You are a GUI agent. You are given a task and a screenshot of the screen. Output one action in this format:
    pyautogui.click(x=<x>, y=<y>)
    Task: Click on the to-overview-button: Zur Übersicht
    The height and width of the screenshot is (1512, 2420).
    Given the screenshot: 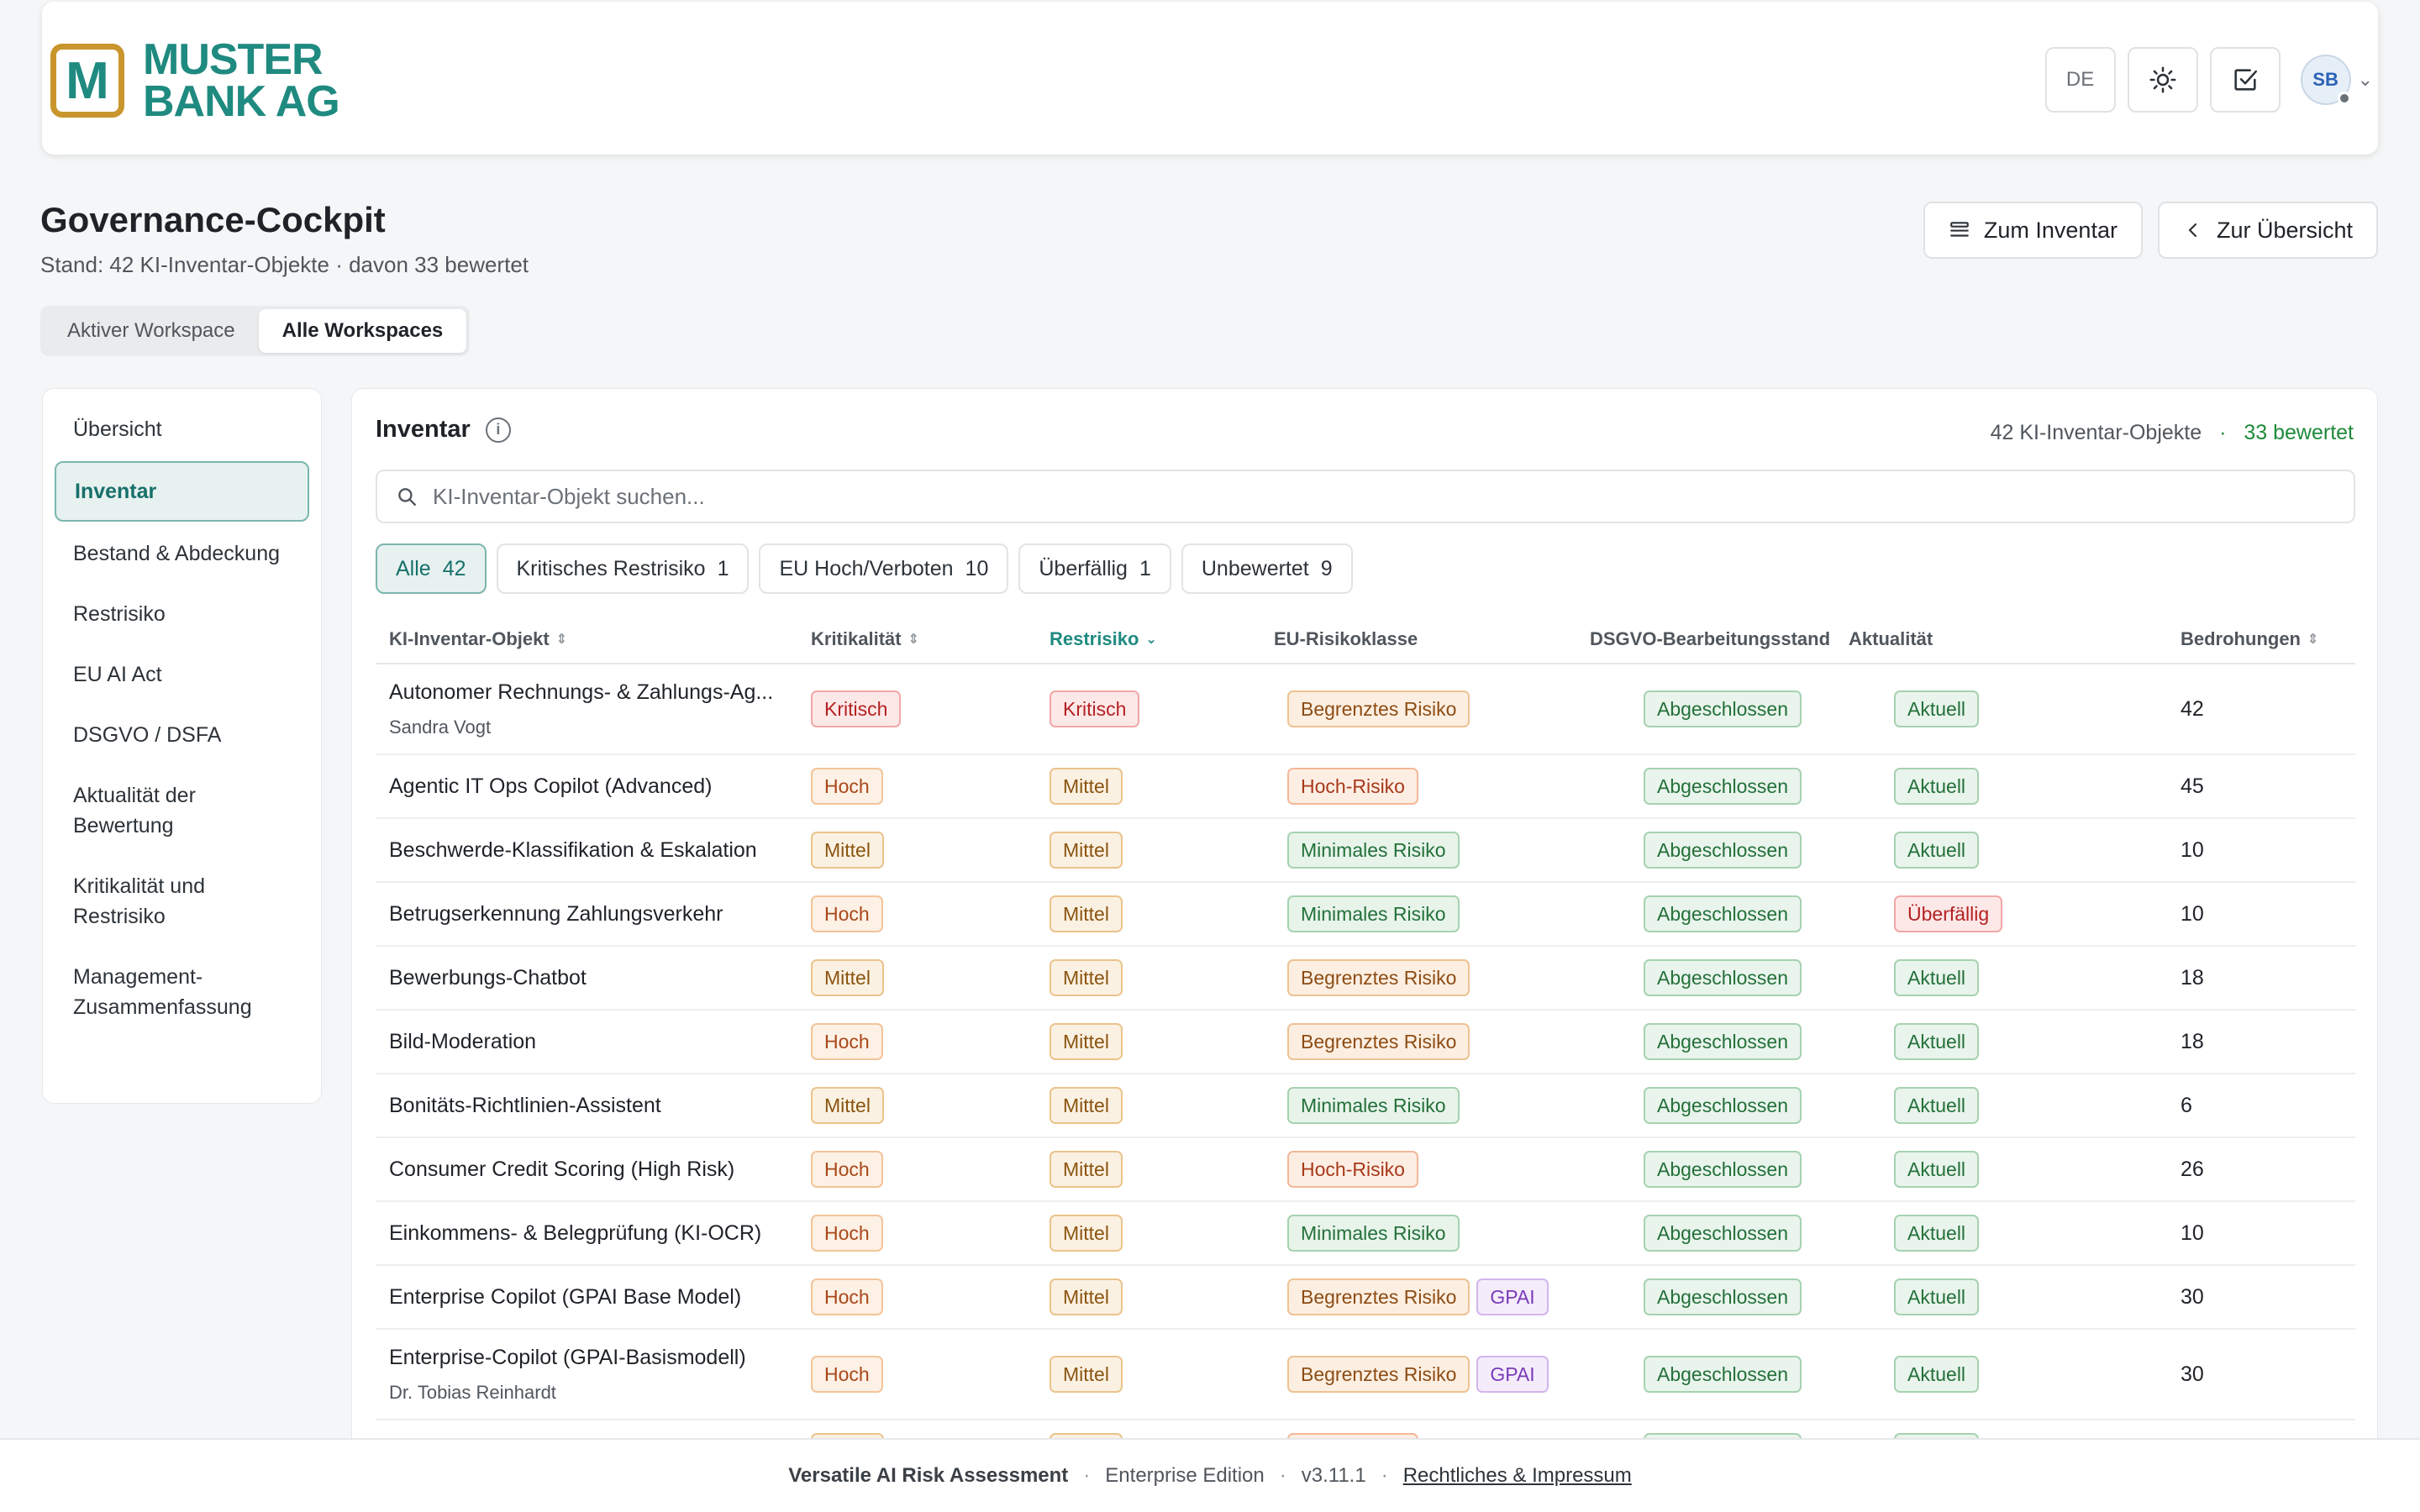 What is the action you would take?
    pyautogui.click(x=2268, y=230)
    